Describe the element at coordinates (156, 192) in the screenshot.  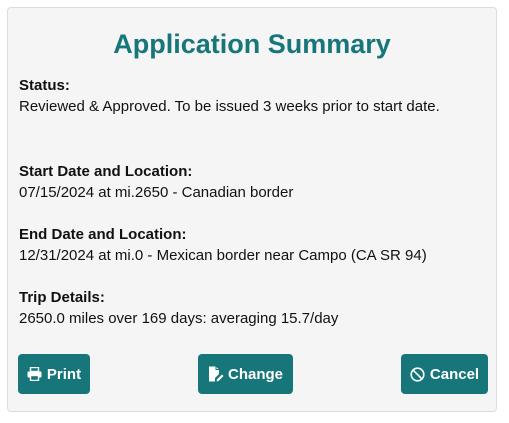
I see `start-value: 07/15/2024 at mi.2650 - Canadian border` at that location.